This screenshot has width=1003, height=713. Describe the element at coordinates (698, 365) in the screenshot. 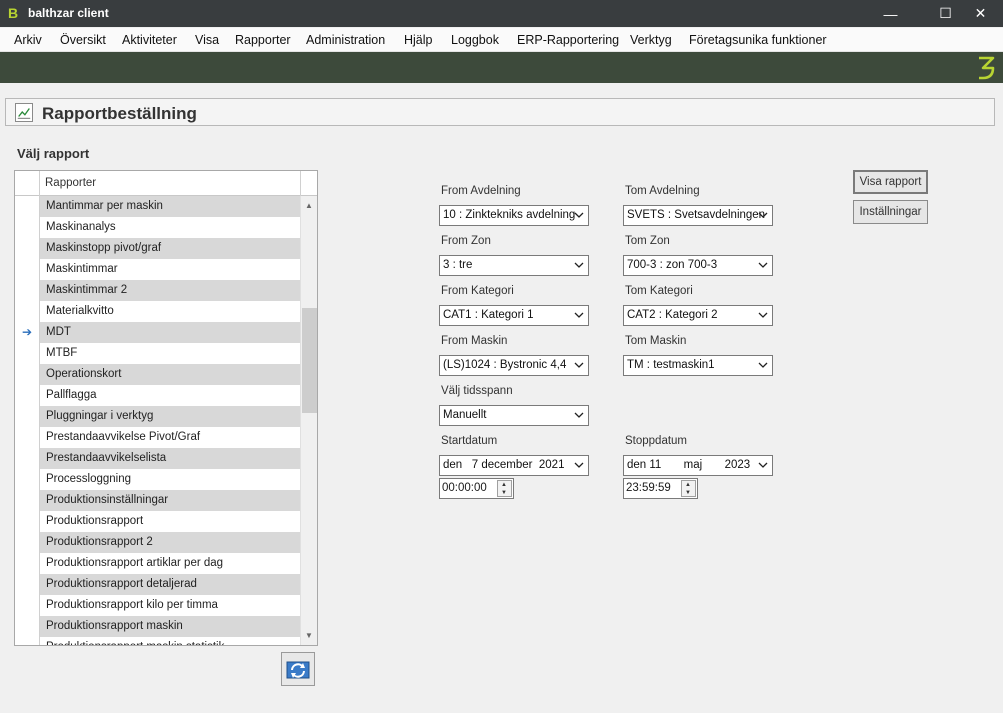

I see `tom-maskin-select: TM : testmaskin1` at that location.